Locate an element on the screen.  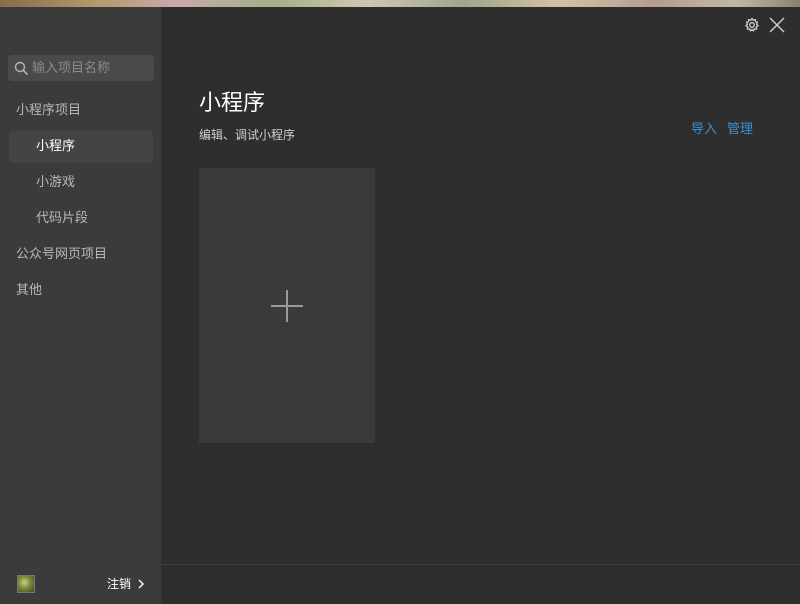
search-box is located at coordinates (81, 68).